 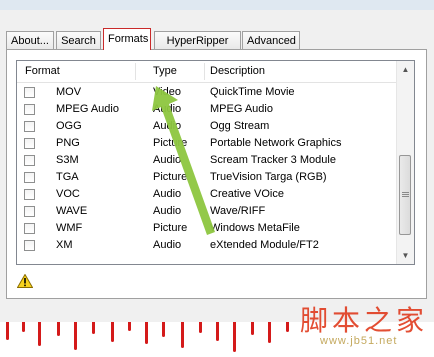 I want to click on list-header: Format Type Description, so click(x=207, y=72).